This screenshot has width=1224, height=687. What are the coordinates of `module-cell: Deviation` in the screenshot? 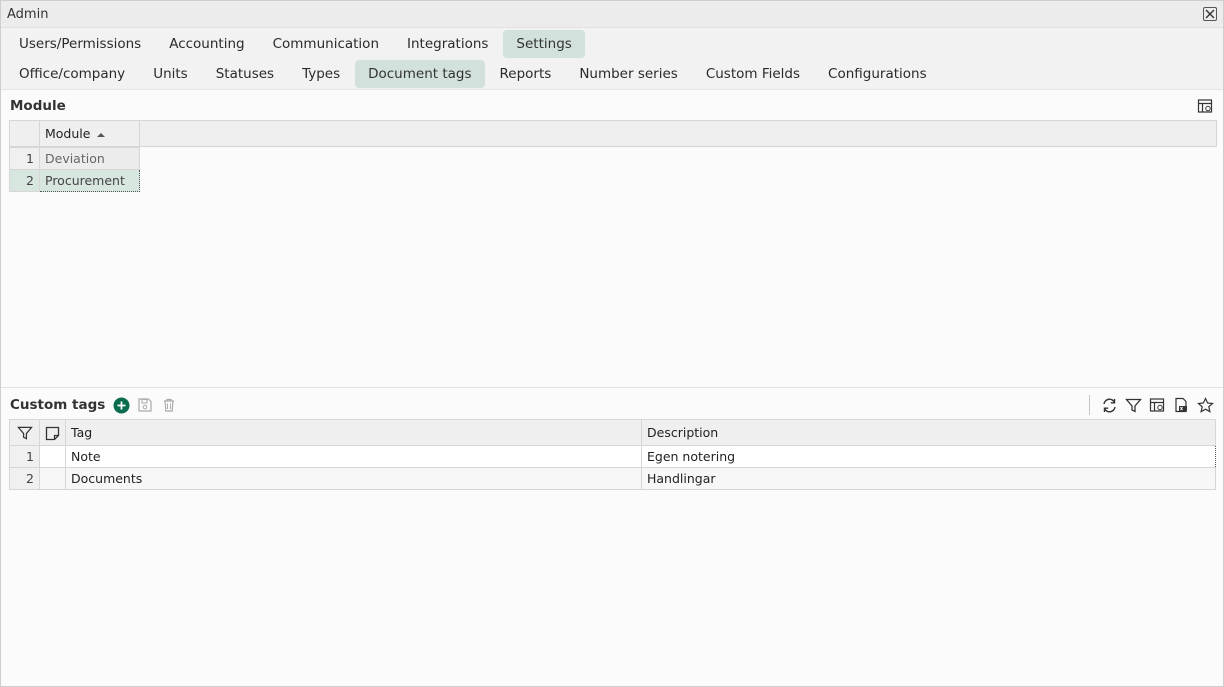 It's located at (89, 158).